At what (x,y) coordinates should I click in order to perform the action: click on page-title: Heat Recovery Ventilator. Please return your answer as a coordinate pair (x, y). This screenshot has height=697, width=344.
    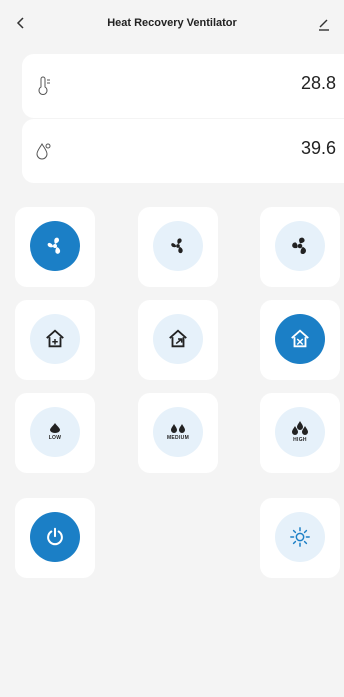
    Looking at the image, I should click on (172, 23).